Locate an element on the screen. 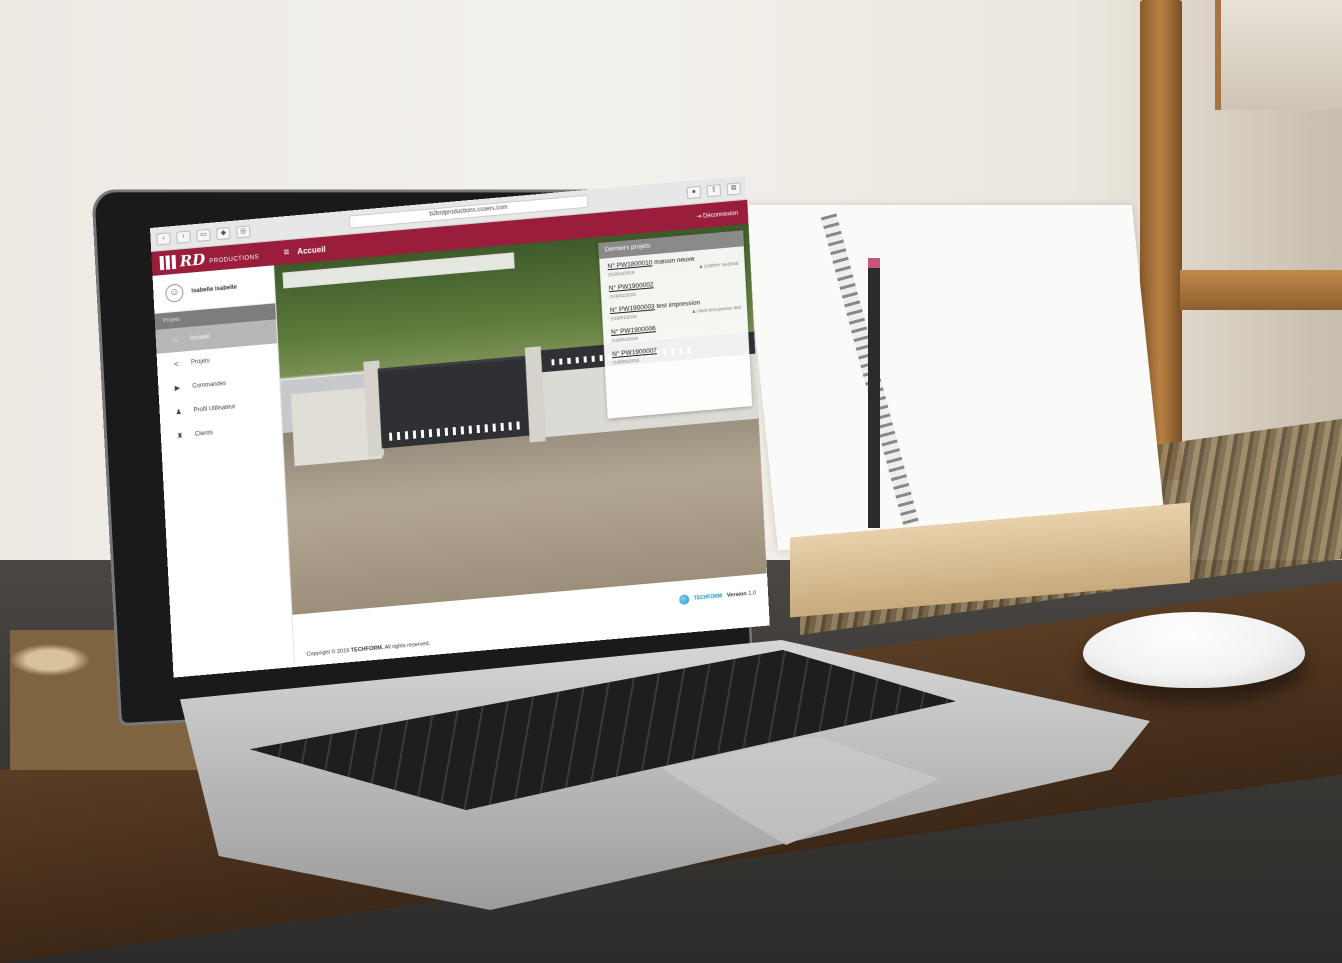 The height and width of the screenshot is (963, 1342). share-icon: ⇪ is located at coordinates (714, 190).